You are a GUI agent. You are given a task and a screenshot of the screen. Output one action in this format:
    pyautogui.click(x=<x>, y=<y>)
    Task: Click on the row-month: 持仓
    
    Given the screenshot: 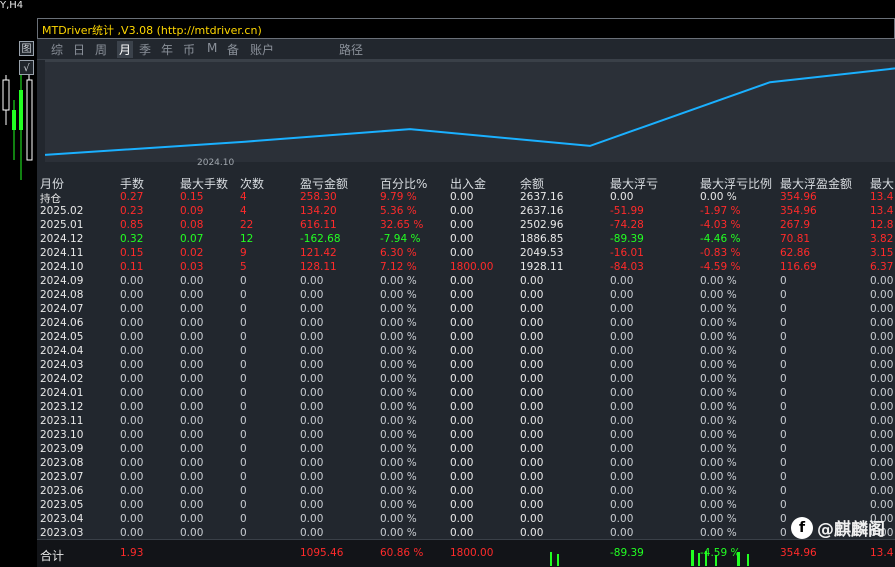 What is the action you would take?
    pyautogui.click(x=50, y=199)
    